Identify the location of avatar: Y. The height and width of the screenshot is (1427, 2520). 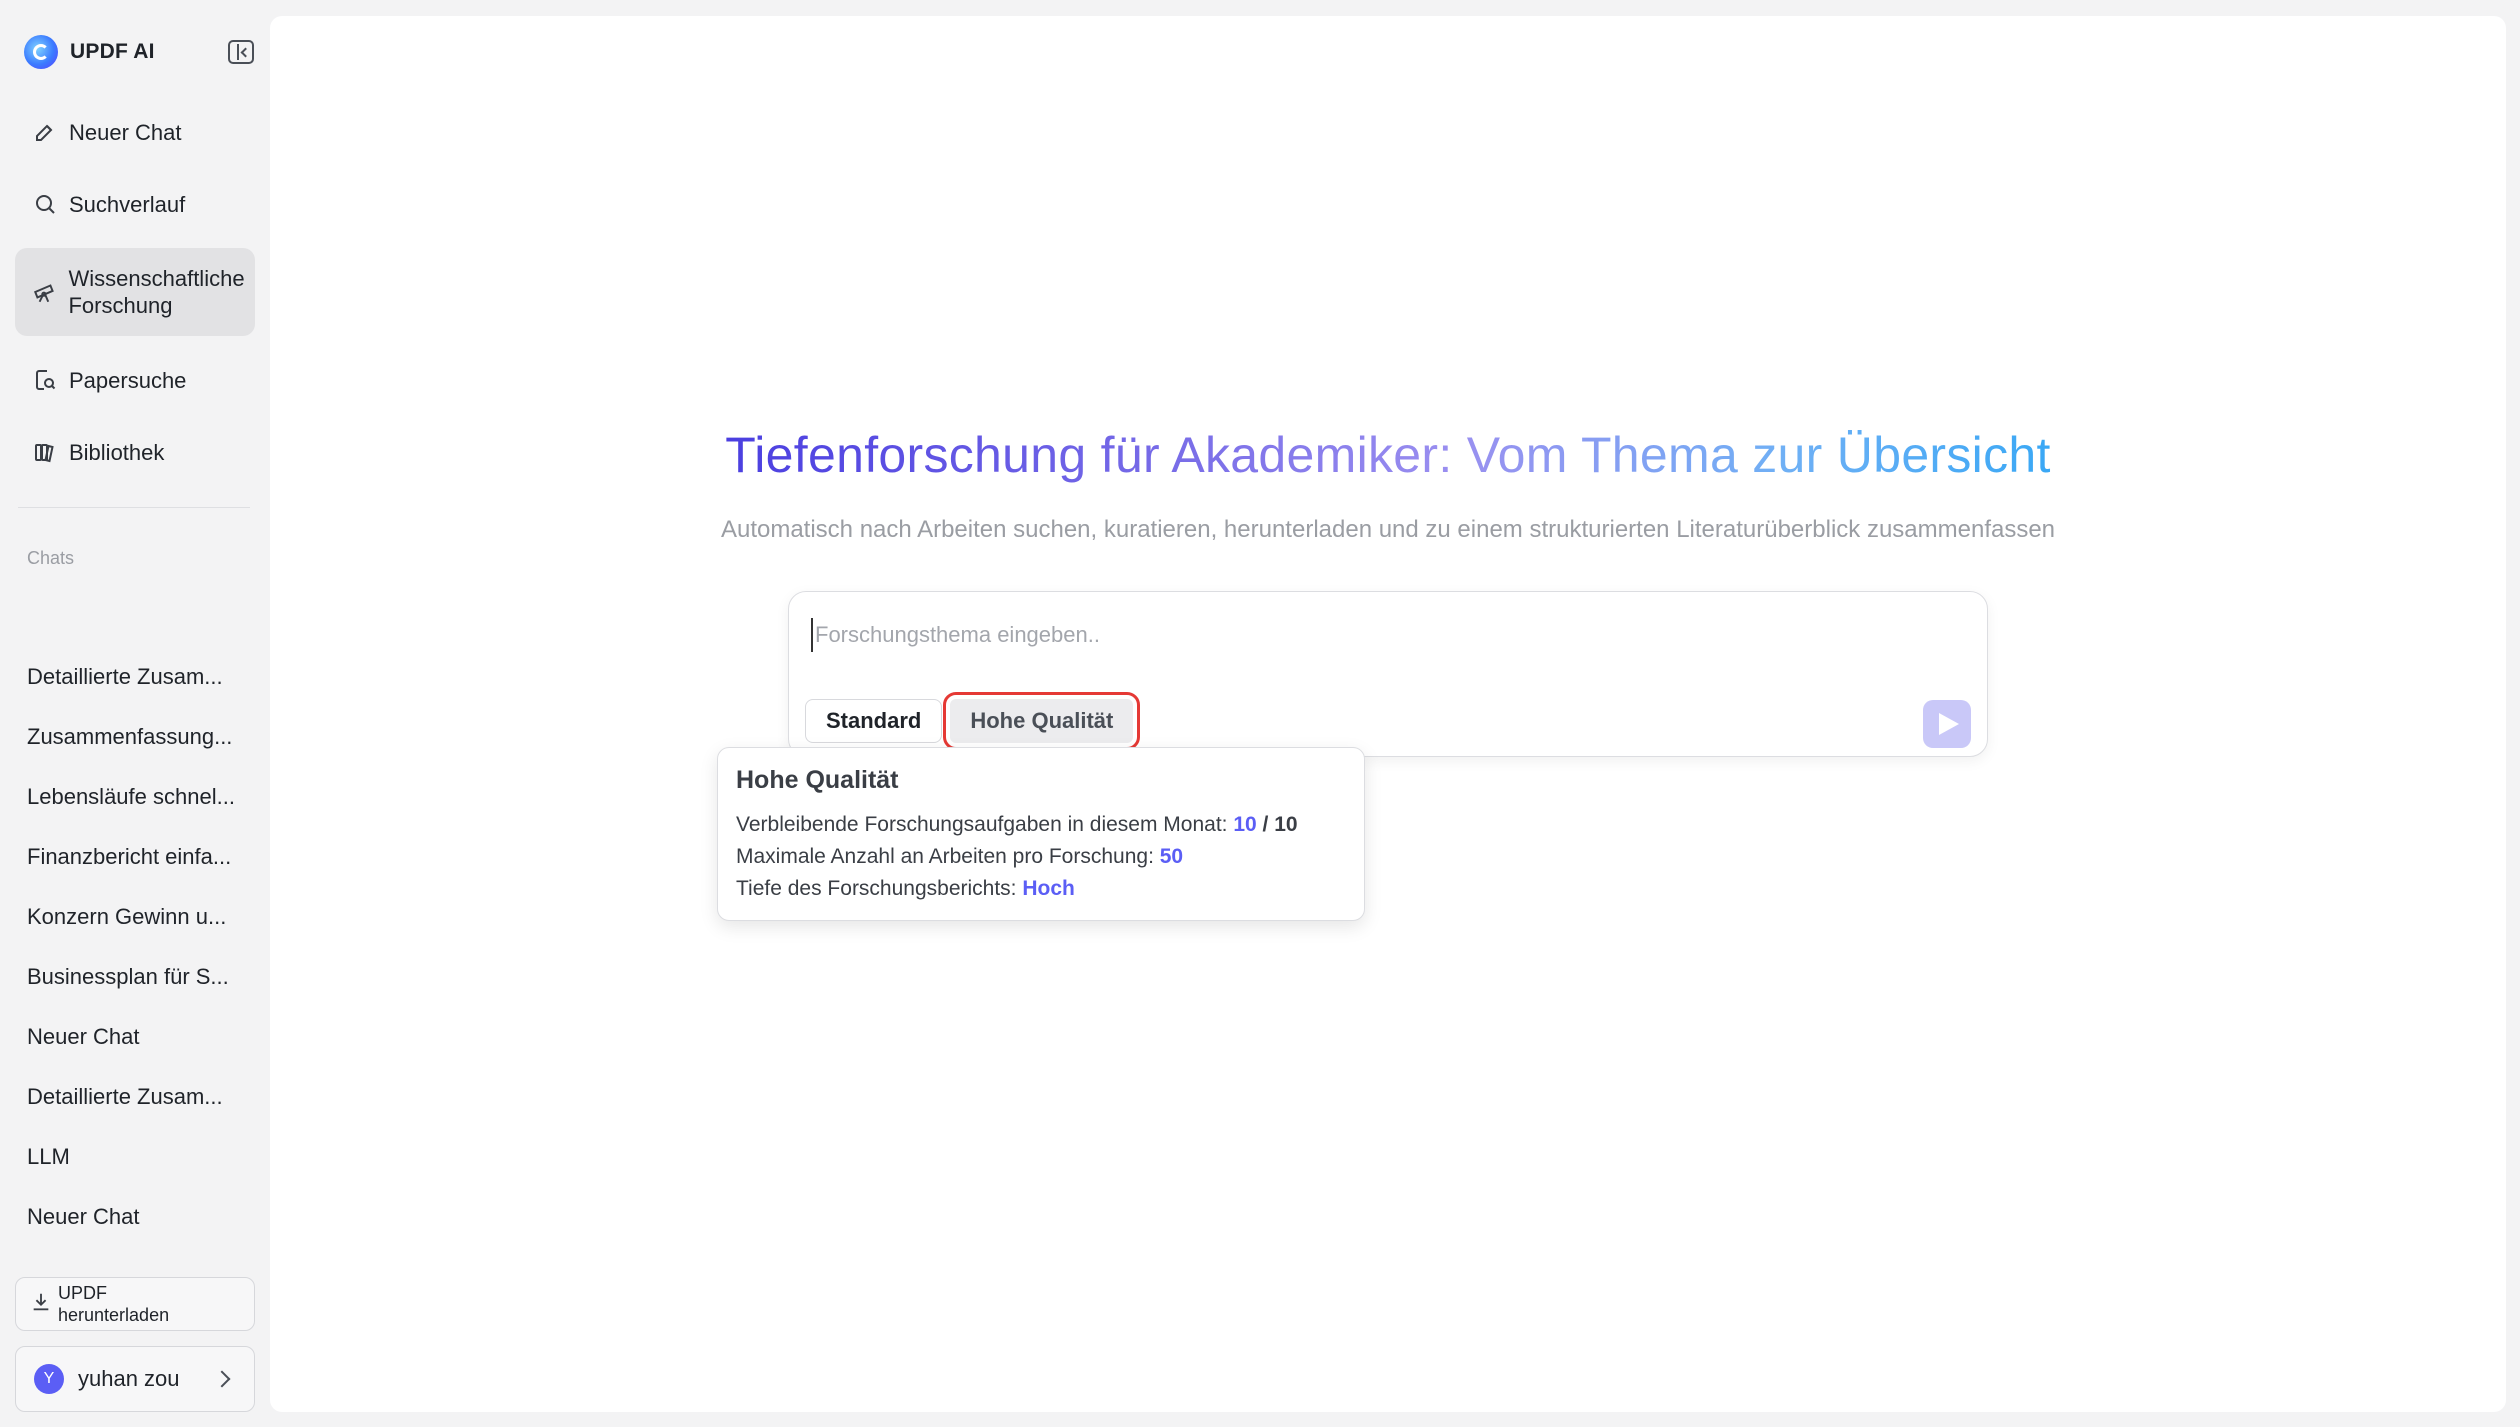
(49, 1379).